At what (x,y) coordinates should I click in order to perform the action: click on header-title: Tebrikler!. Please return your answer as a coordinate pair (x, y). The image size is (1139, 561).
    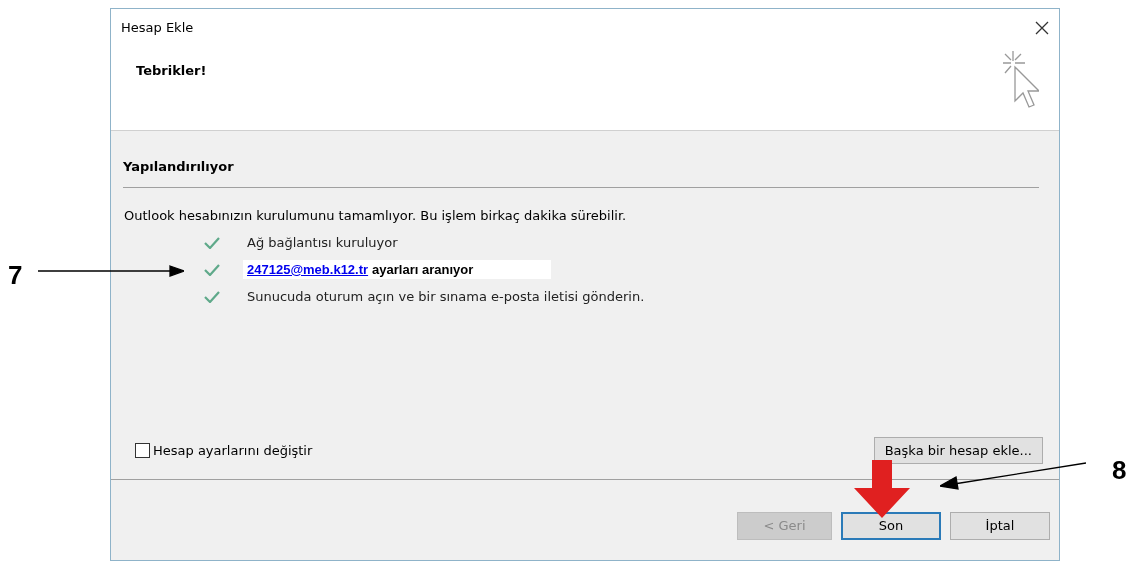
    Looking at the image, I should click on (171, 70).